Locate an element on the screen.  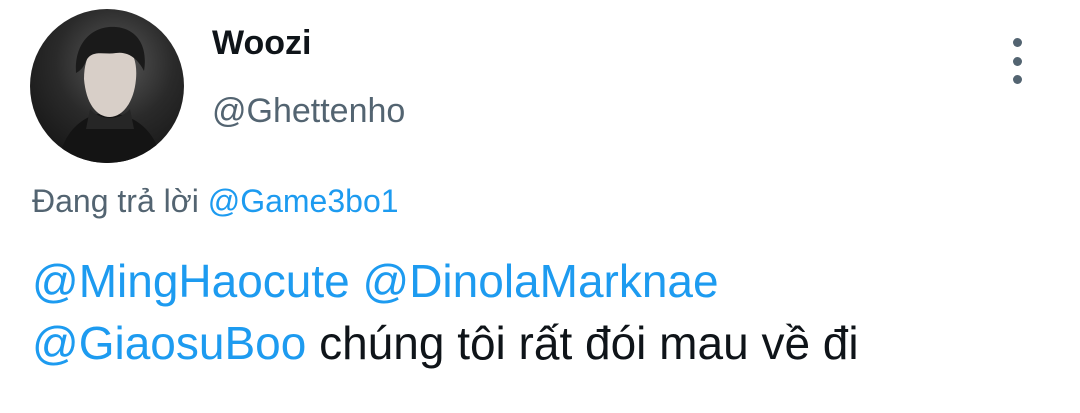
avatar is located at coordinates (107, 86).